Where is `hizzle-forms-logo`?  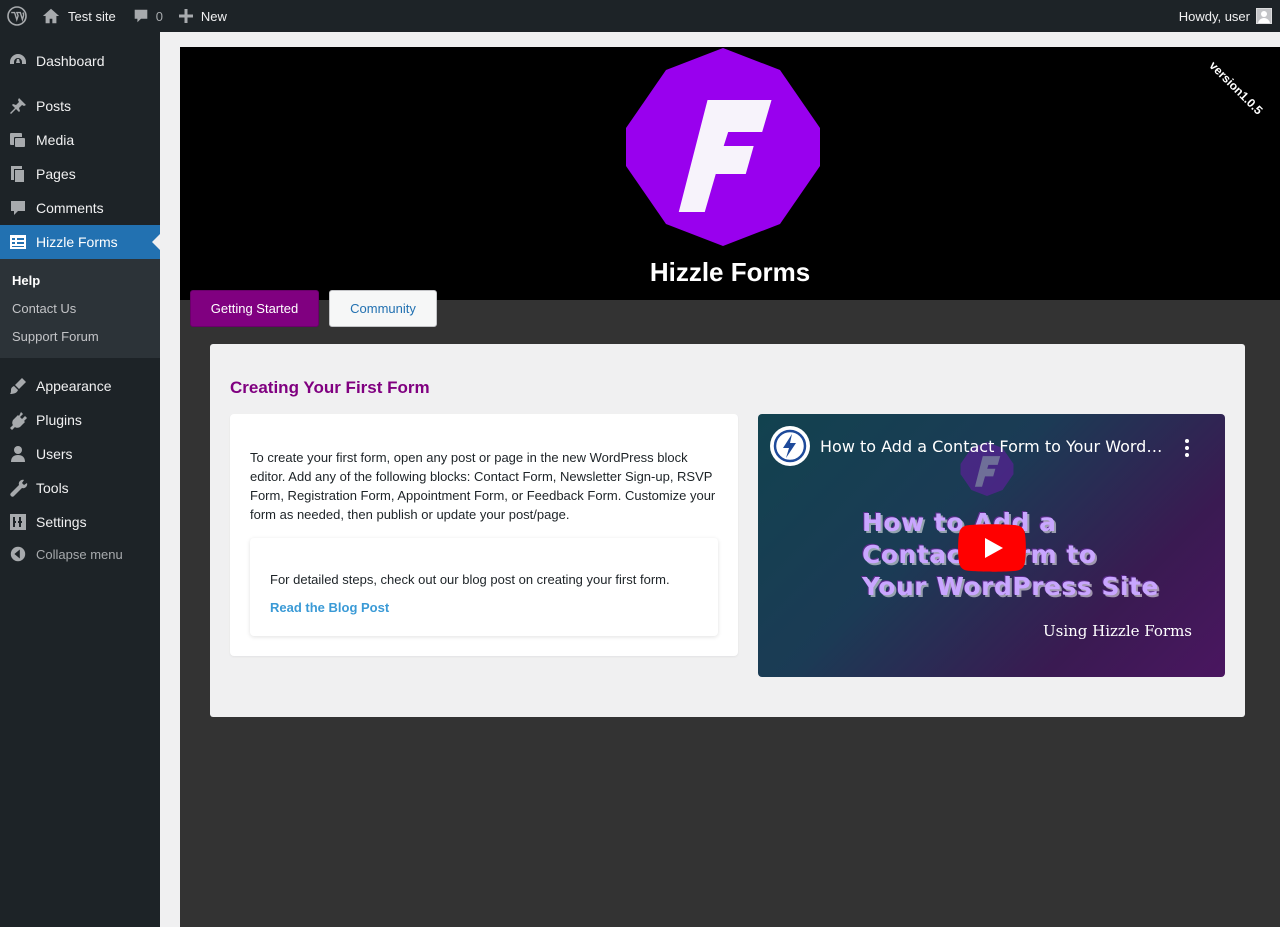
hizzle-forms-logo is located at coordinates (723, 147).